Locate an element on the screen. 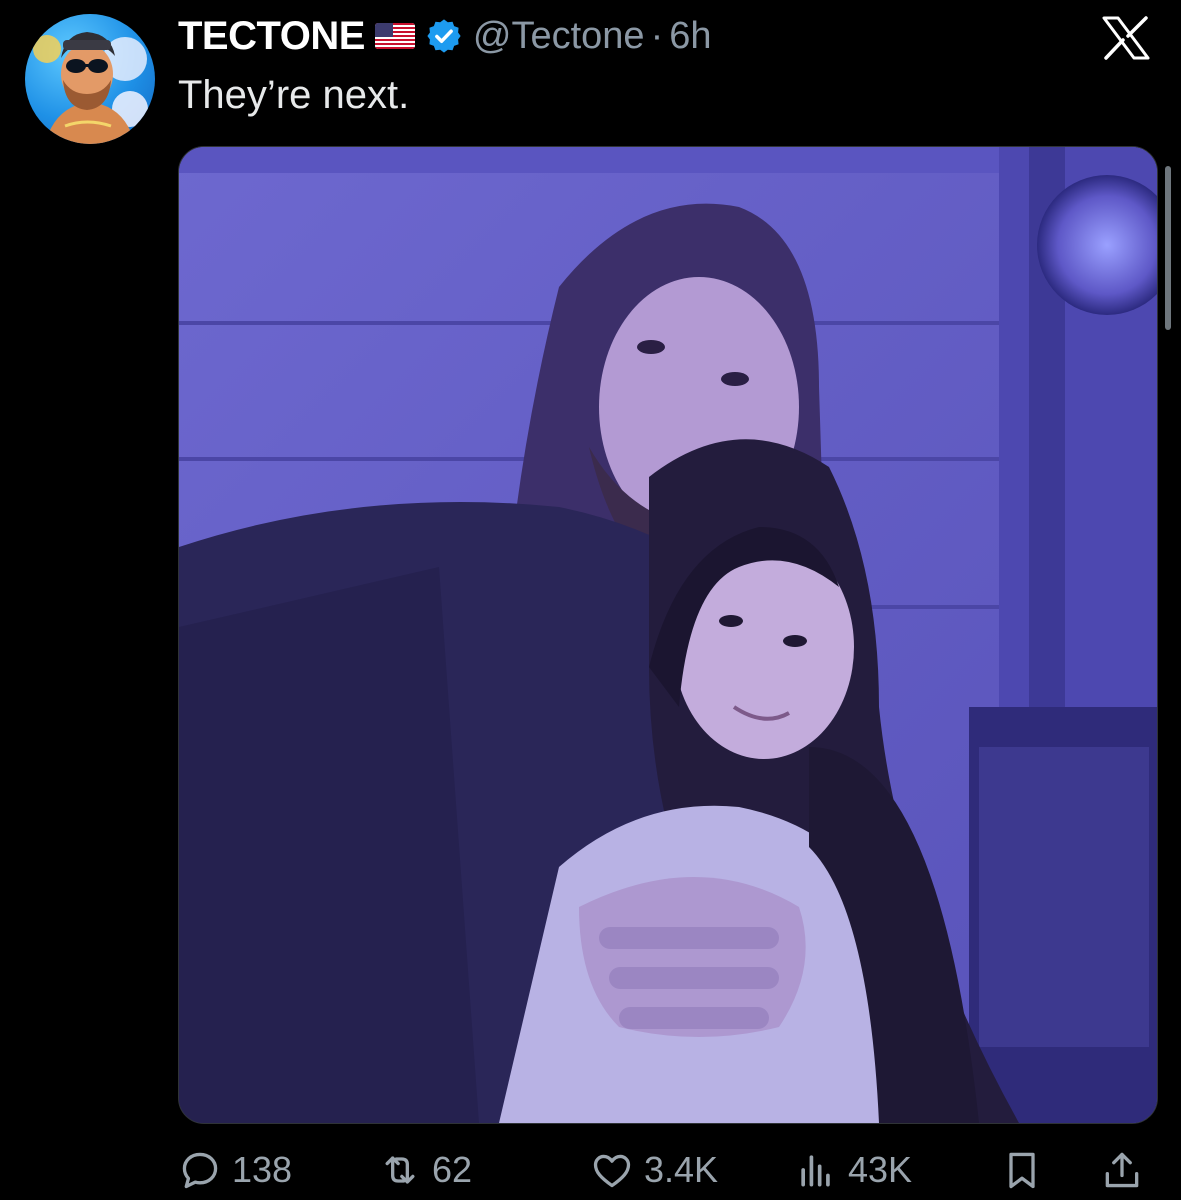  scrollbar is located at coordinates (1168, 248).